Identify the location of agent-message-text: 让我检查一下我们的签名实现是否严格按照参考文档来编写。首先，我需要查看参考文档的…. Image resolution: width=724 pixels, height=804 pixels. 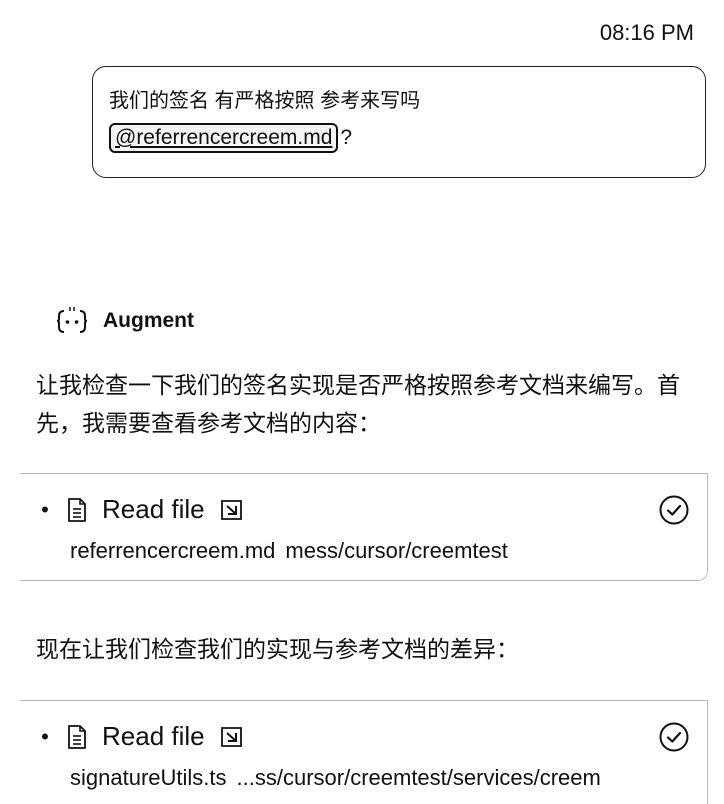
(358, 404).